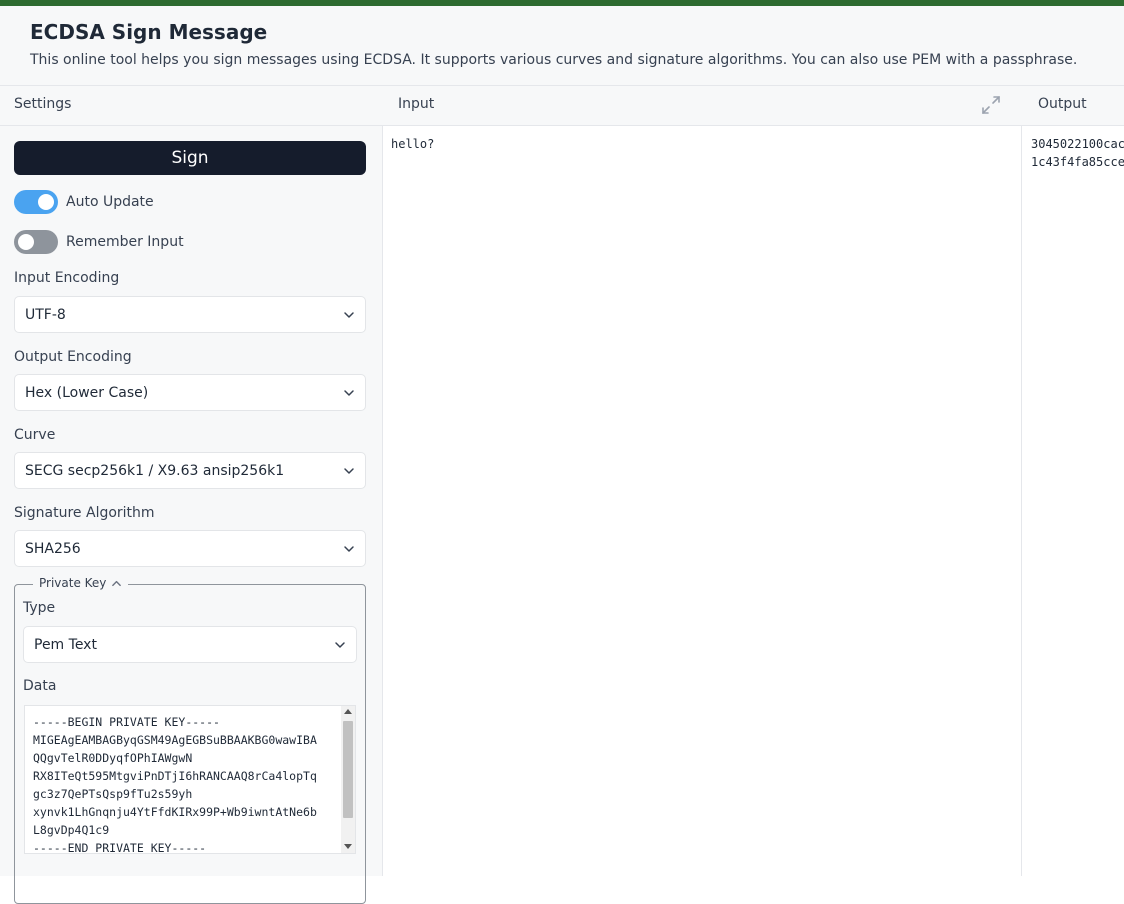  I want to click on key-type-select: Pem Text, so click(190, 644).